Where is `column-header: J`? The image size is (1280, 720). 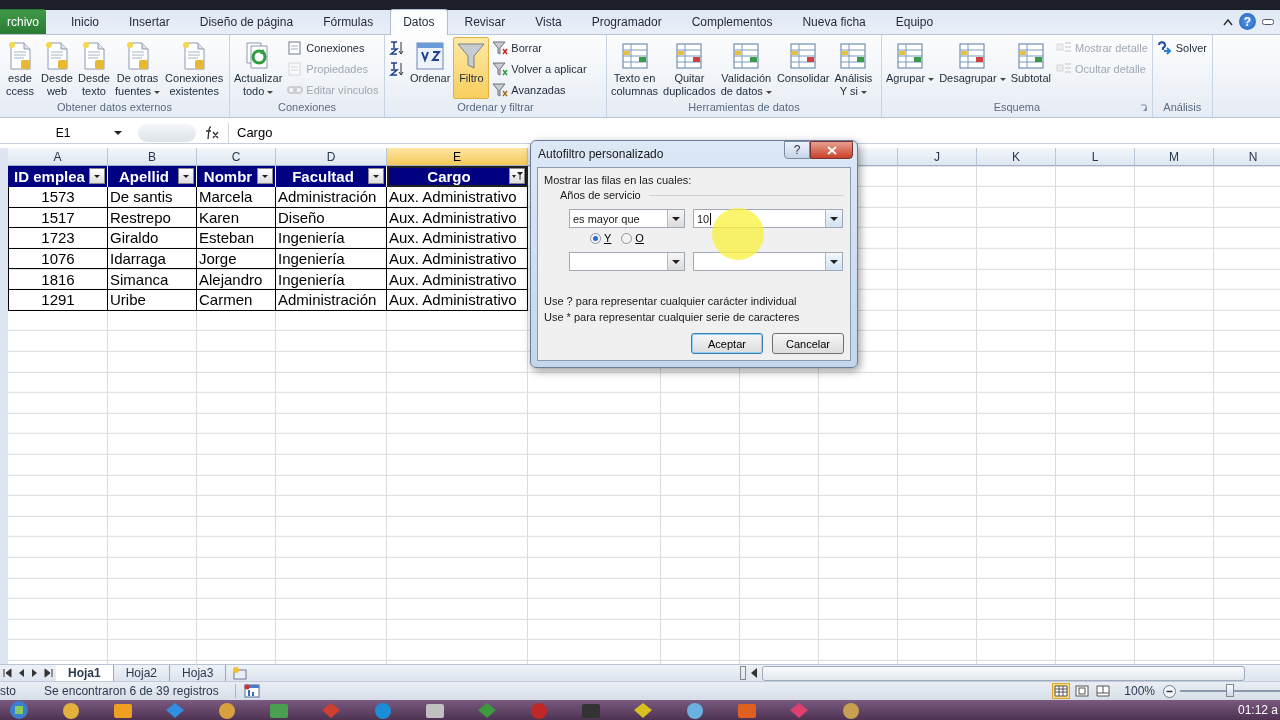
column-header: J is located at coordinates (937, 157).